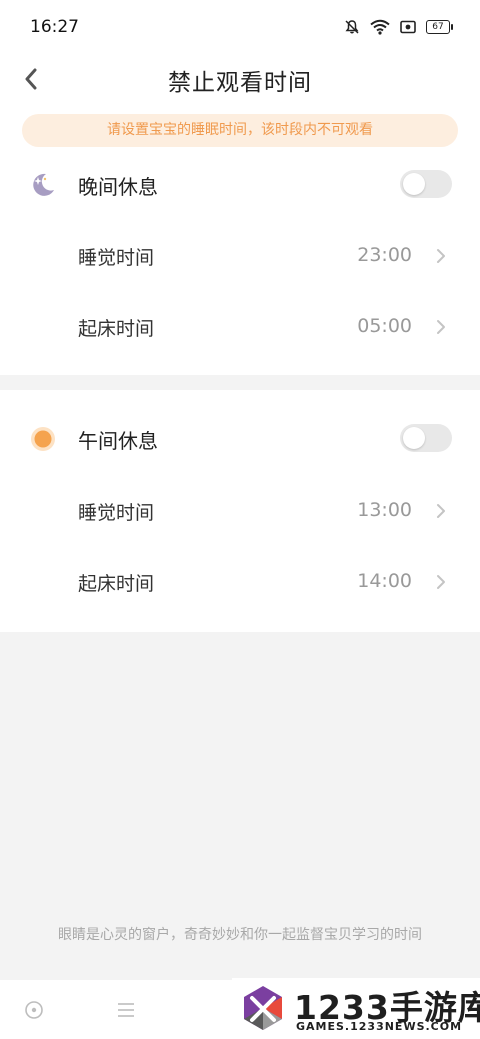  Describe the element at coordinates (426, 438) in the screenshot. I see `noon-rest-toggle` at that location.